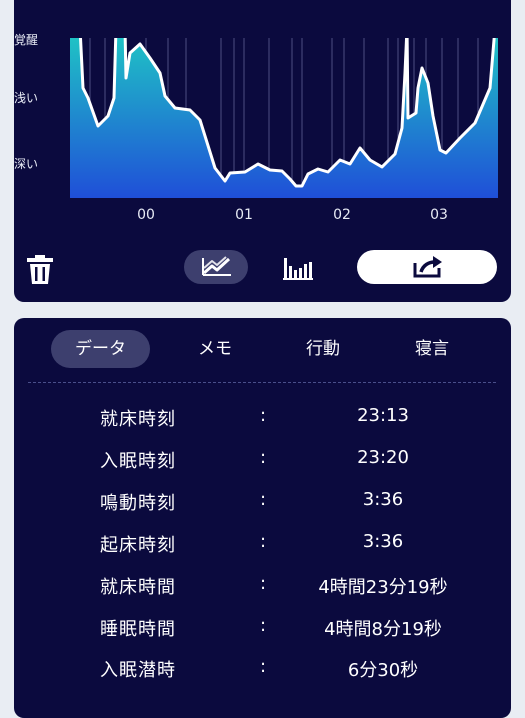  I want to click on tab-data: データ, so click(100, 349).